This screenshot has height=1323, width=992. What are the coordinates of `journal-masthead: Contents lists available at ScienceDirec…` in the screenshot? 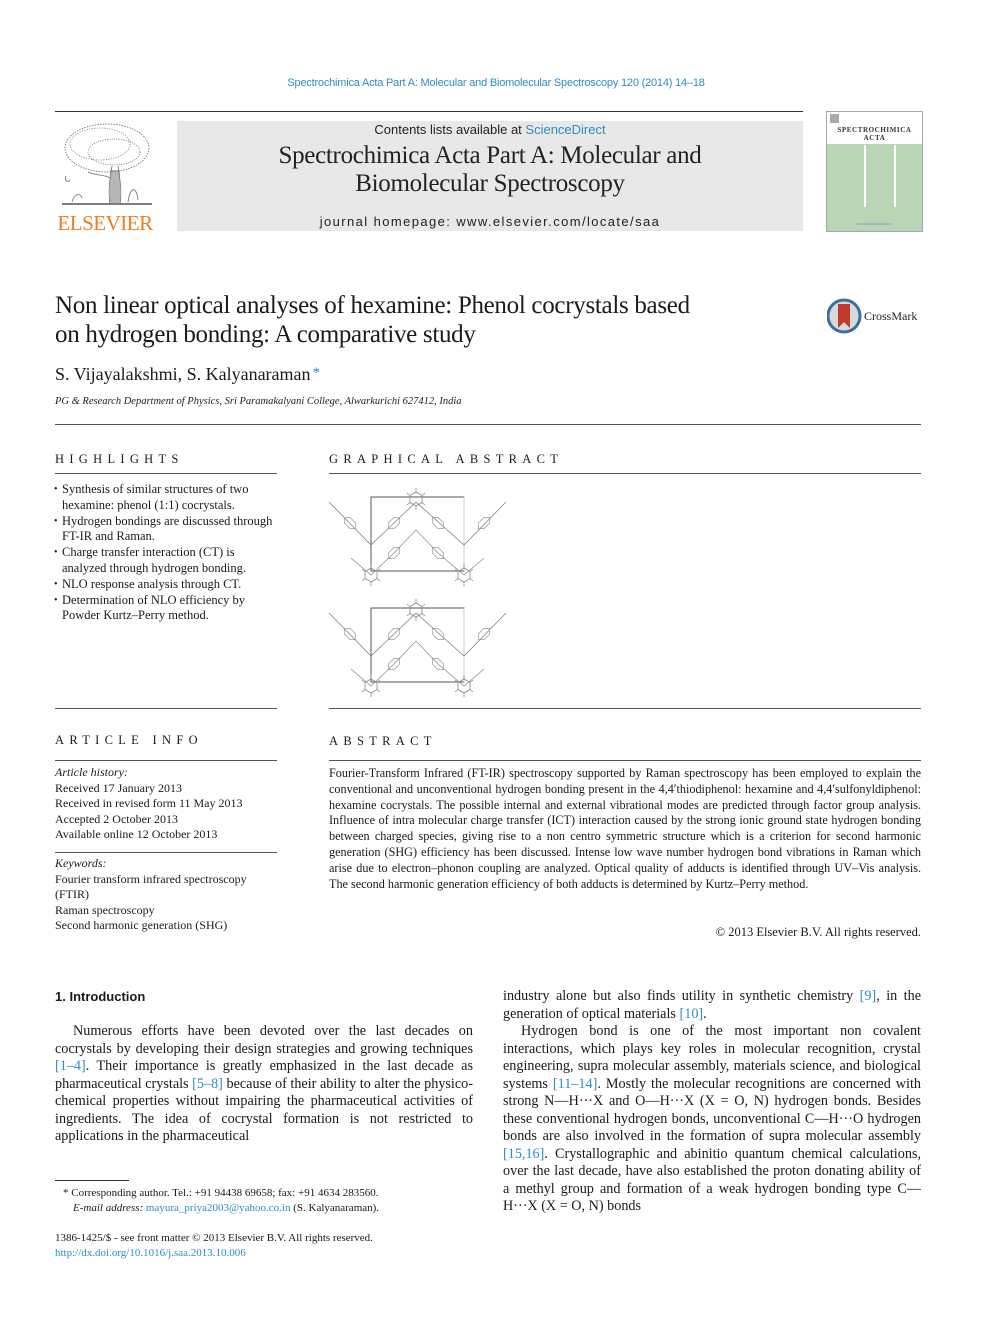 It's located at (490, 176).